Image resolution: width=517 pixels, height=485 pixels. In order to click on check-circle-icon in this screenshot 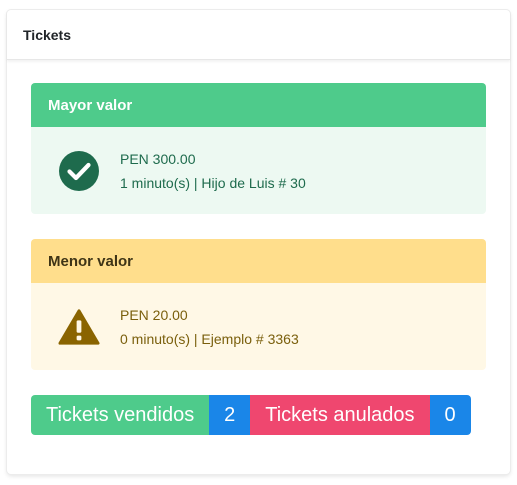, I will do `click(79, 171)`.